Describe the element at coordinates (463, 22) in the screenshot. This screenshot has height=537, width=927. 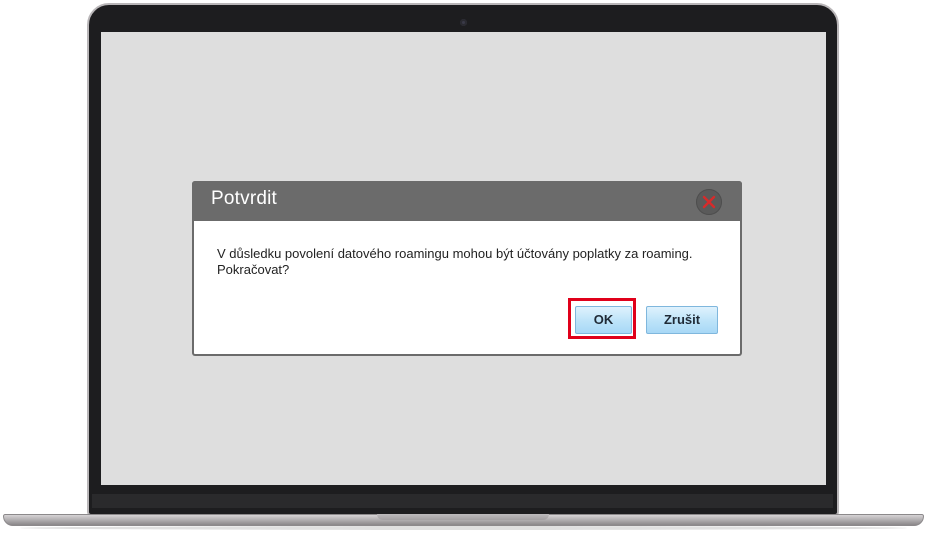
I see `webcam` at that location.